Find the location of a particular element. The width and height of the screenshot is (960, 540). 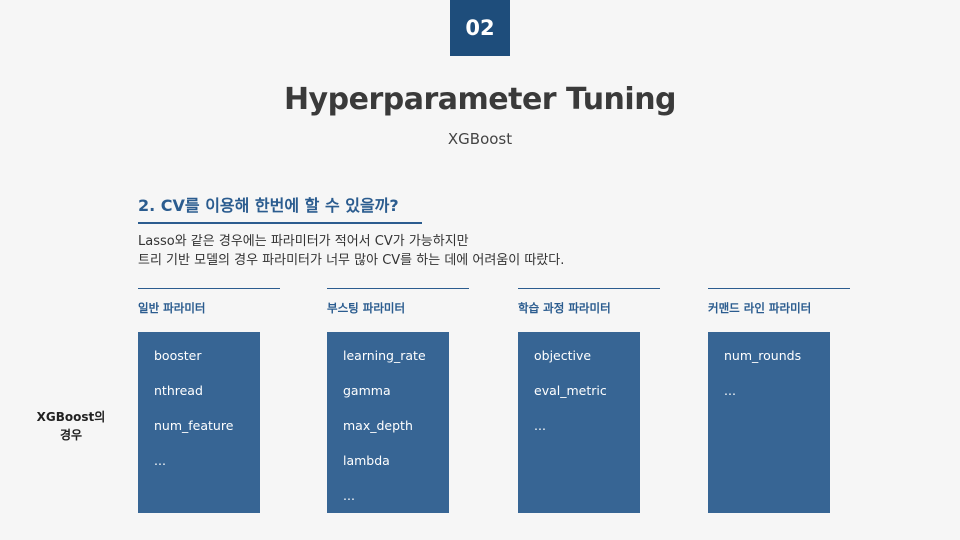

column-label: 일반 파라미터 is located at coordinates (172, 308).